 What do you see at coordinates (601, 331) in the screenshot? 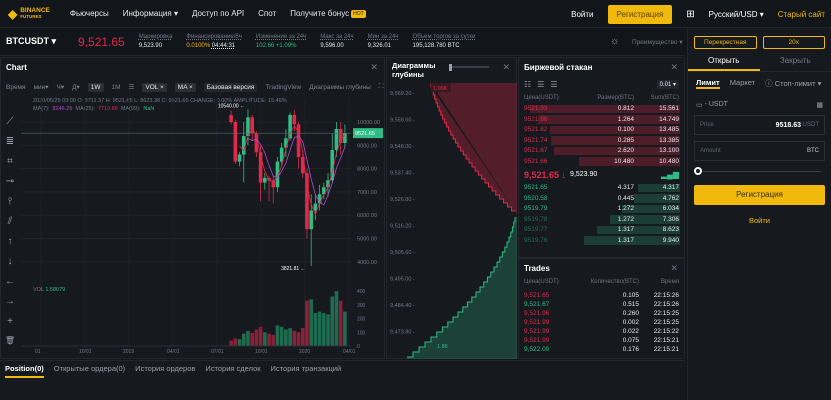
I see `trade-row: 9,521.99 0.022 22:15:22` at bounding box center [601, 331].